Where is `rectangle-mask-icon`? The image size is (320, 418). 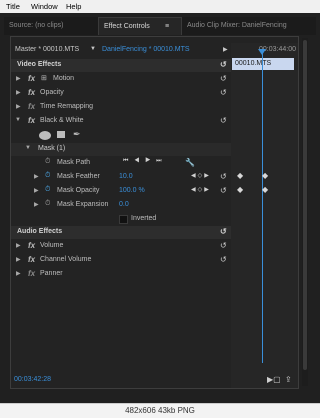 rectangle-mask-icon is located at coordinates (61, 134).